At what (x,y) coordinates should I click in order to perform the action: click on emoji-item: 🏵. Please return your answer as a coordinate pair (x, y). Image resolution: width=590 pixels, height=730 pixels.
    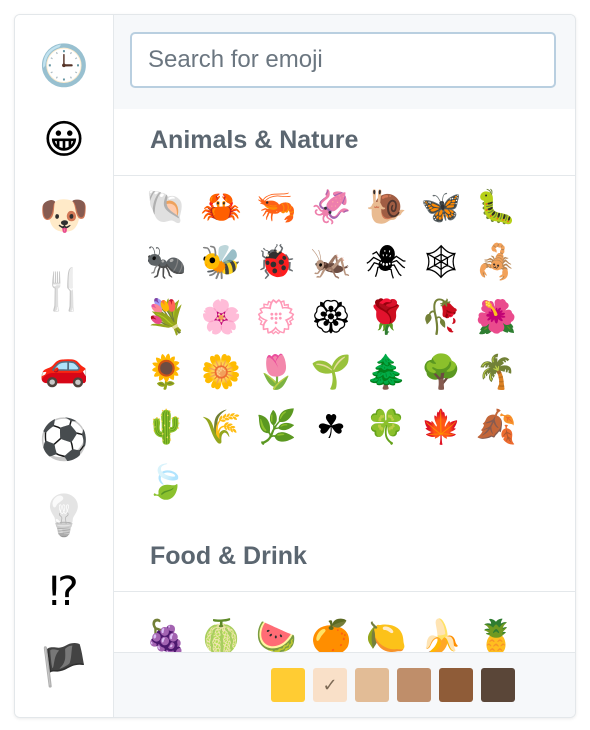
    Looking at the image, I should click on (331, 317).